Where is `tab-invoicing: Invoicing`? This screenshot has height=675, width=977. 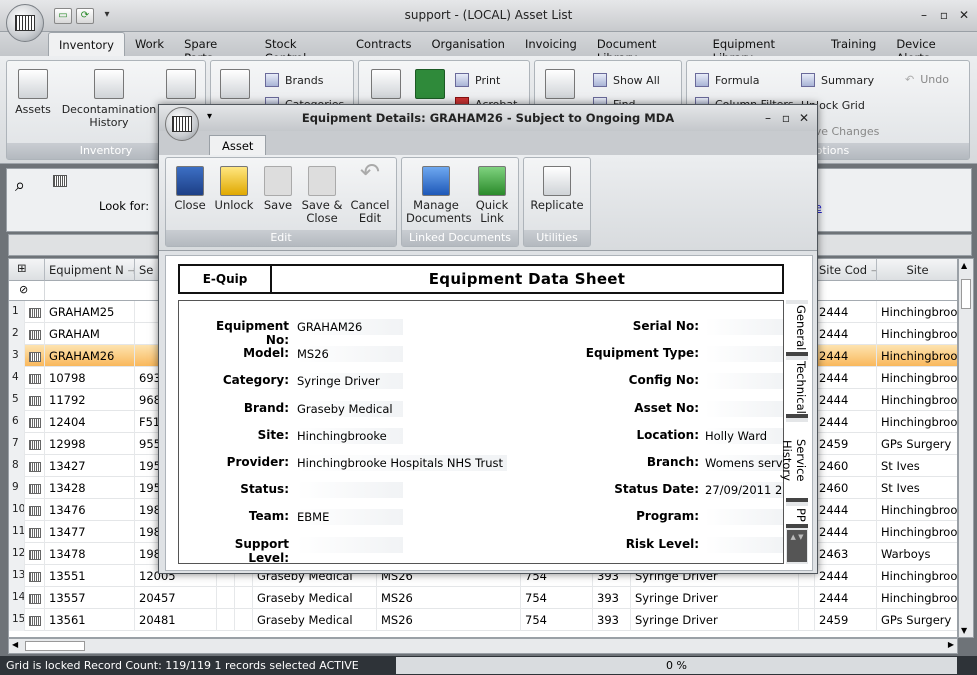
tab-invoicing: Invoicing is located at coordinates (551, 44).